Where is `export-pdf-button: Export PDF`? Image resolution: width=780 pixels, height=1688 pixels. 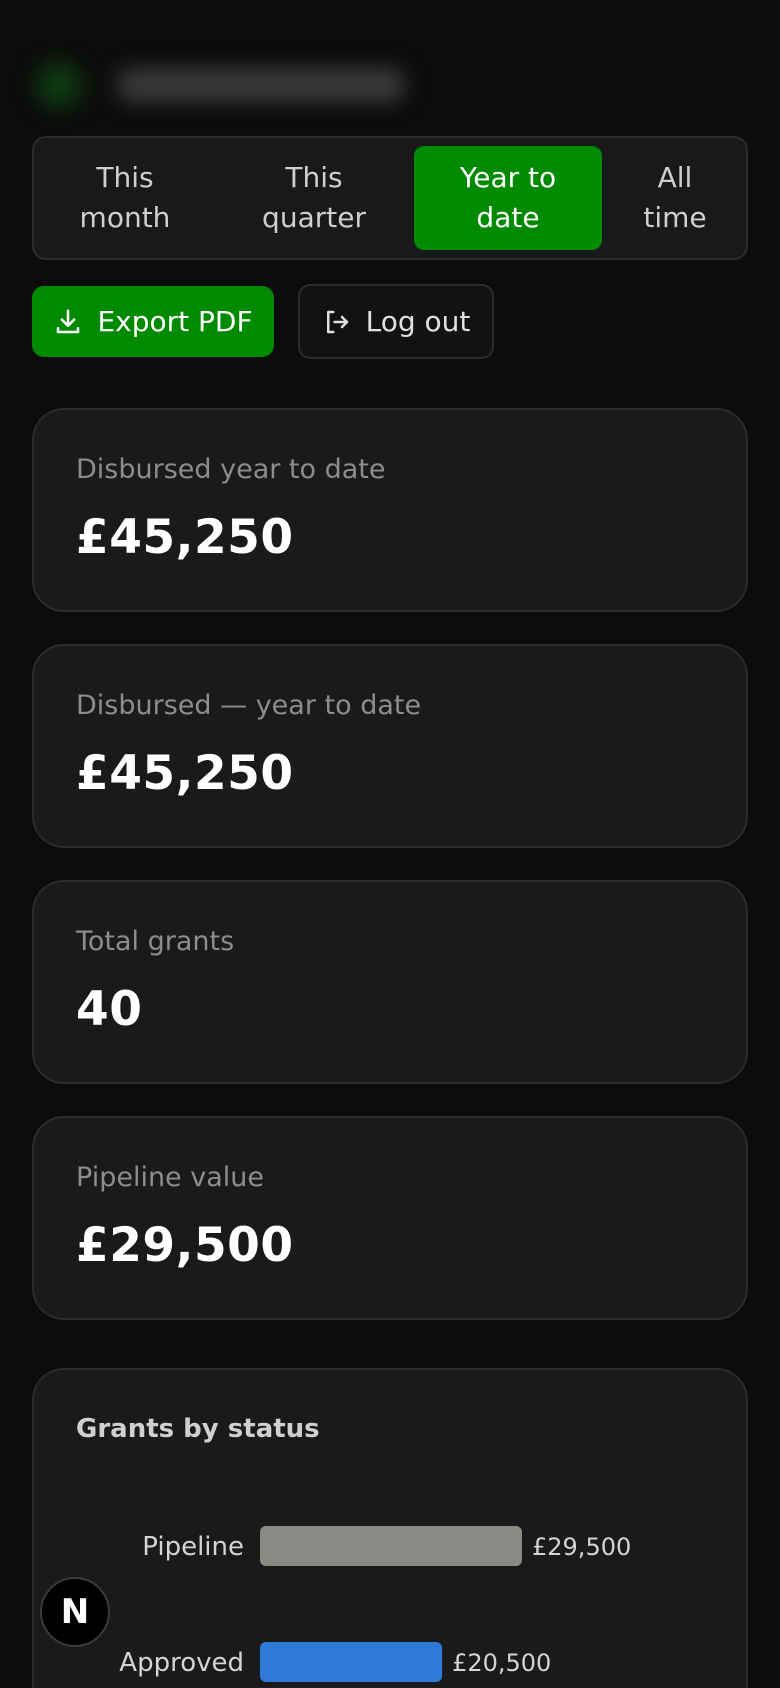 export-pdf-button: Export PDF is located at coordinates (153, 321).